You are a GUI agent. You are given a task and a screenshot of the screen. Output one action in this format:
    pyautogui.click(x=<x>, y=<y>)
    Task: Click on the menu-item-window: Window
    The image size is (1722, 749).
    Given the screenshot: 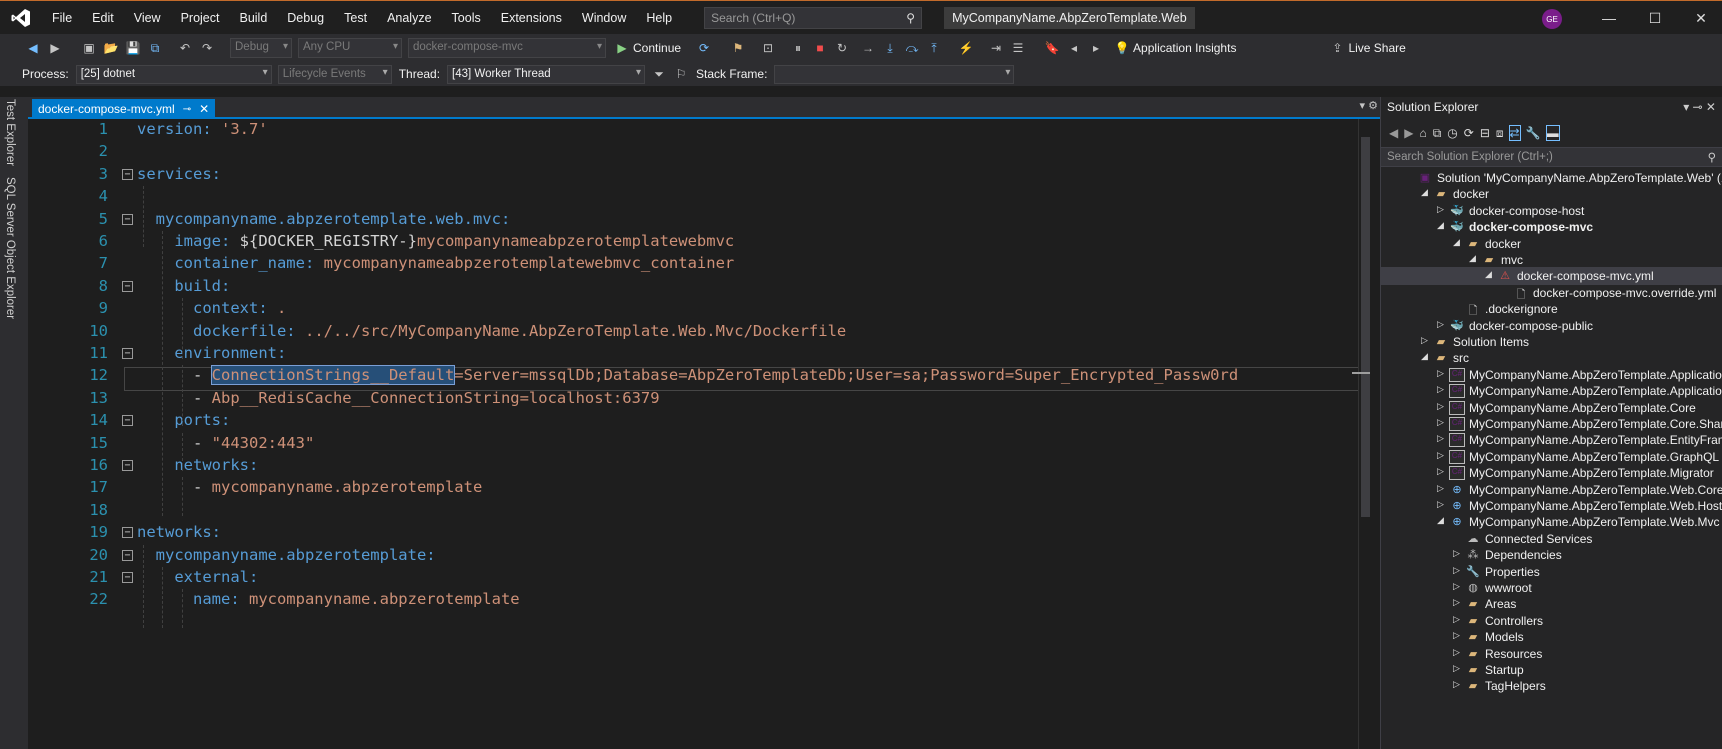 What is the action you would take?
    pyautogui.click(x=604, y=18)
    